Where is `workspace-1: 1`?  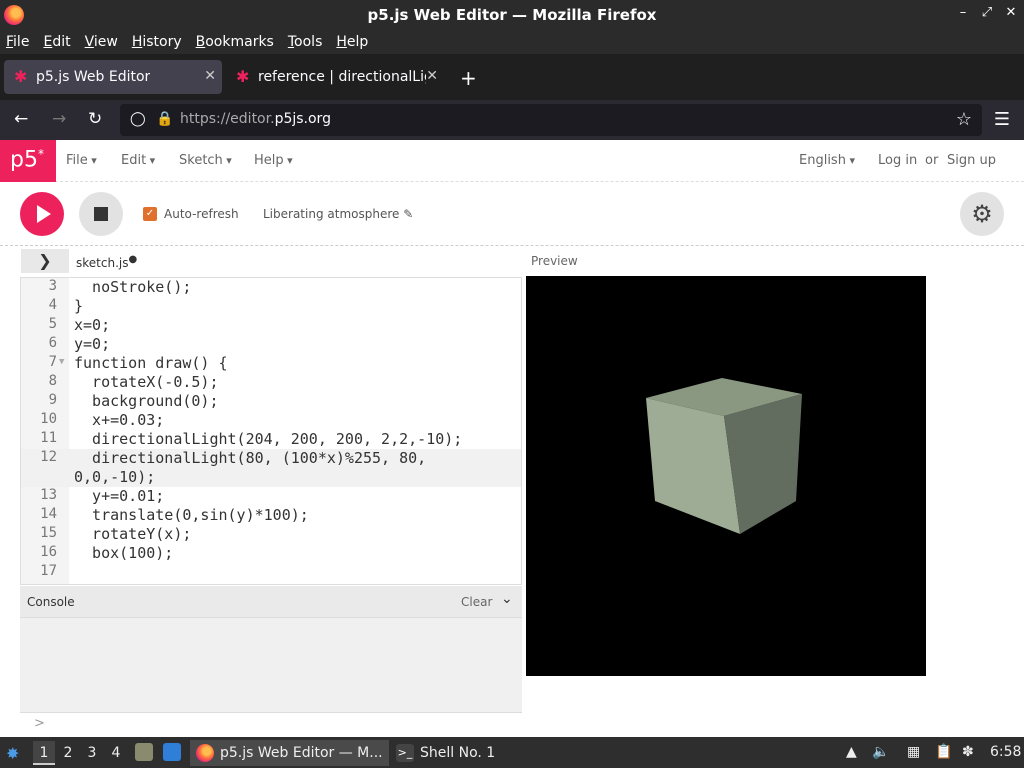 workspace-1: 1 is located at coordinates (44, 753).